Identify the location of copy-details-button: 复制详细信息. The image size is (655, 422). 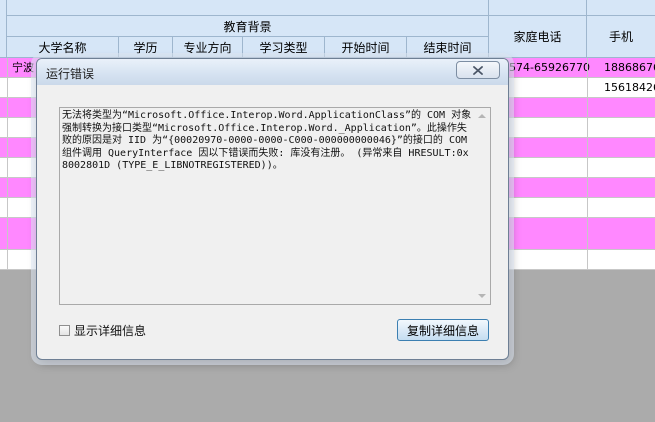
(443, 330).